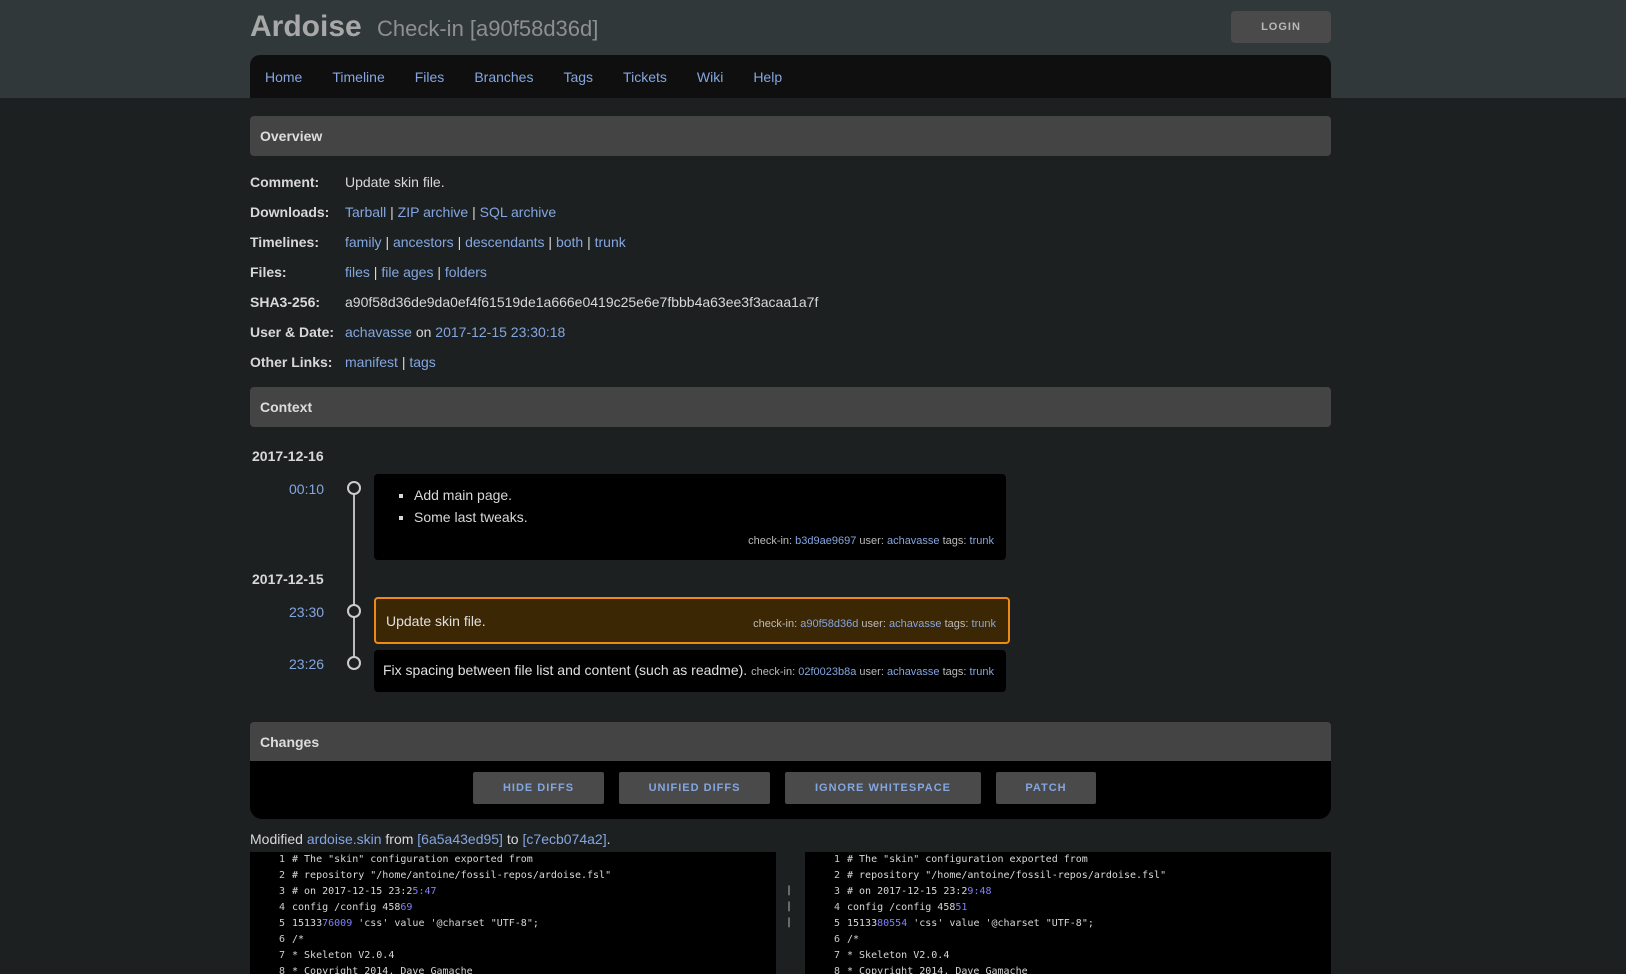 This screenshot has width=1626, height=974. I want to click on checkin-link: 02f0023b8a, so click(827, 672).